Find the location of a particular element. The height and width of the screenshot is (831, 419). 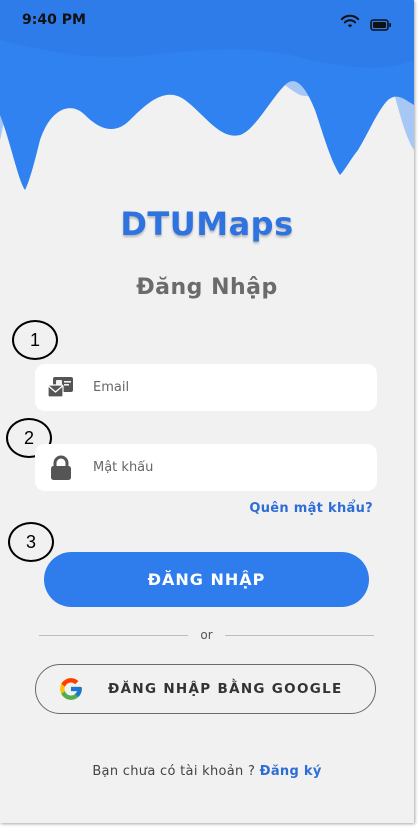

signup-prompt: Bạn chưa có tài khoản ? Đăng ký is located at coordinates (207, 771).